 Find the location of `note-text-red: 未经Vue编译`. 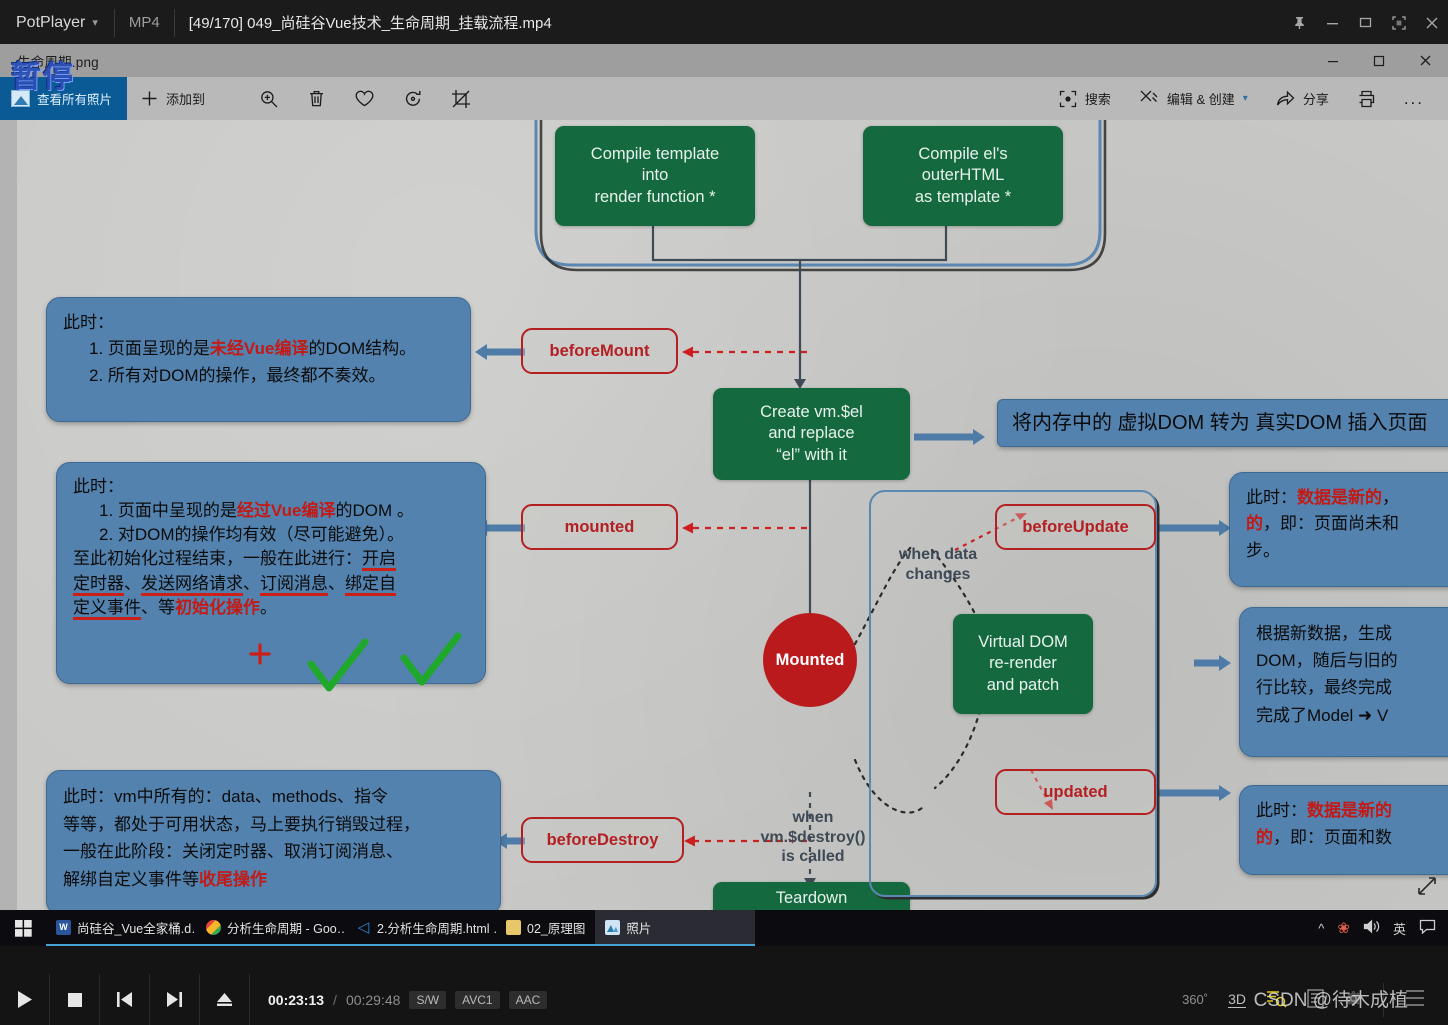

note-text-red: 未经Vue编译 is located at coordinates (259, 349).